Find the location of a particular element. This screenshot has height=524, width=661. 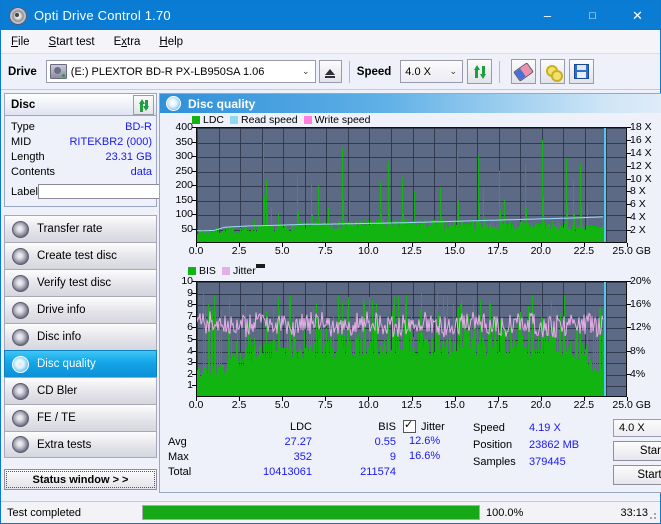

start-part-button: Start part is located at coordinates (637, 475).